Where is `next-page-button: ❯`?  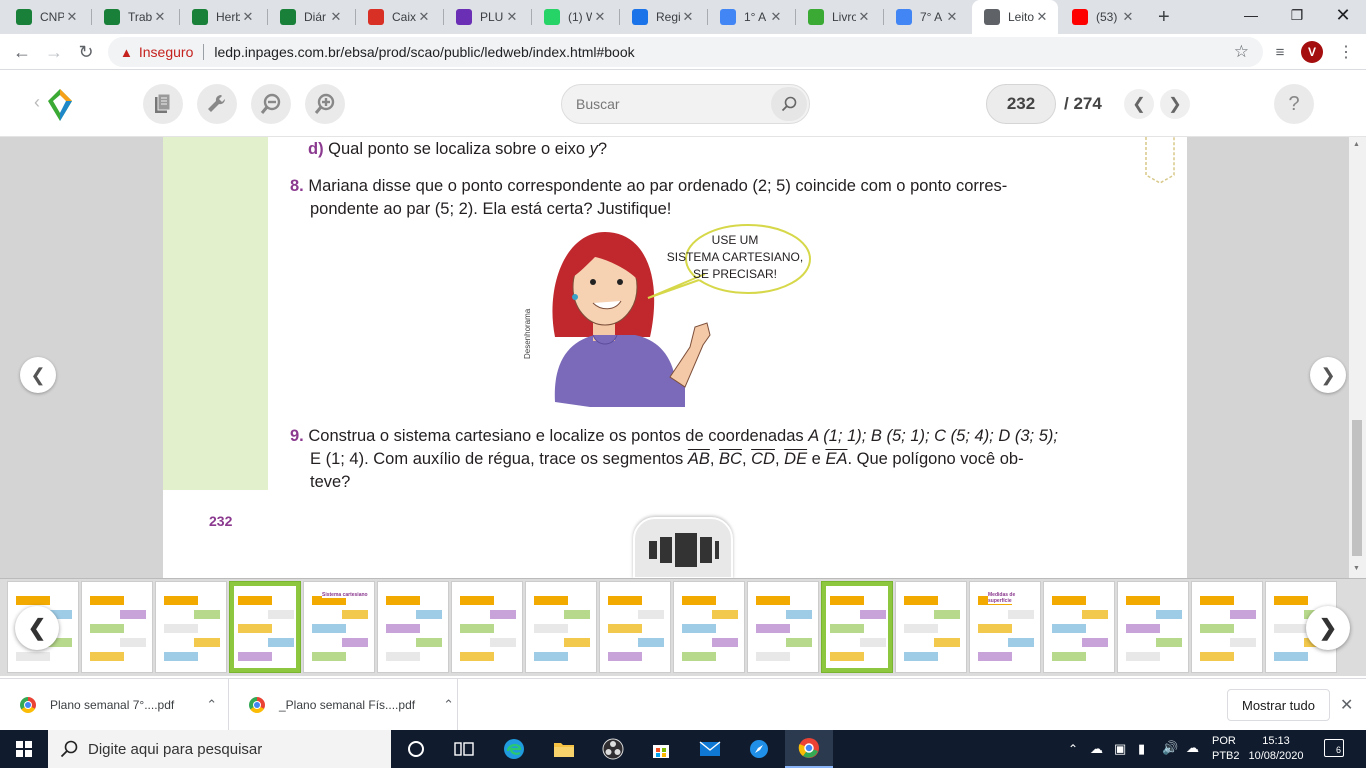 next-page-button: ❯ is located at coordinates (1175, 104).